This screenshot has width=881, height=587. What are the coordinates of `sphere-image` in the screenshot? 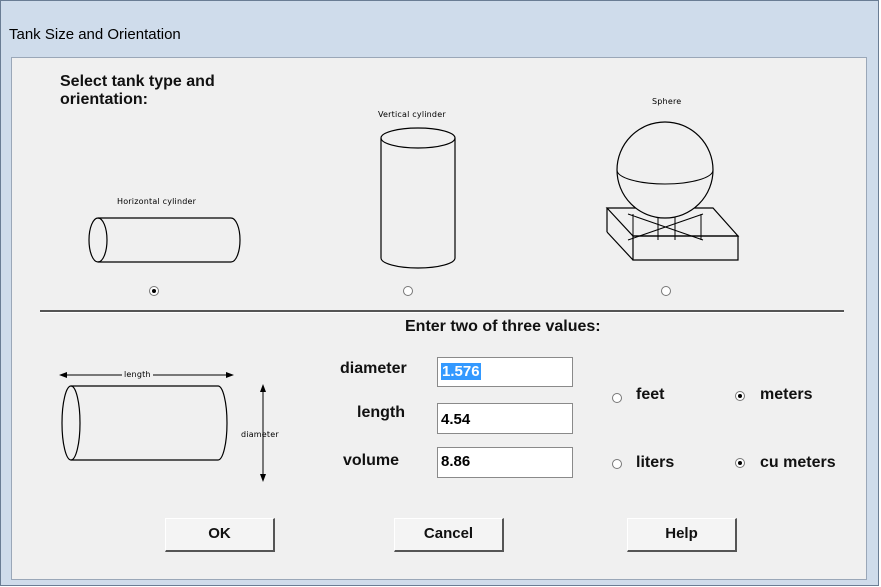 It's located at (673, 190).